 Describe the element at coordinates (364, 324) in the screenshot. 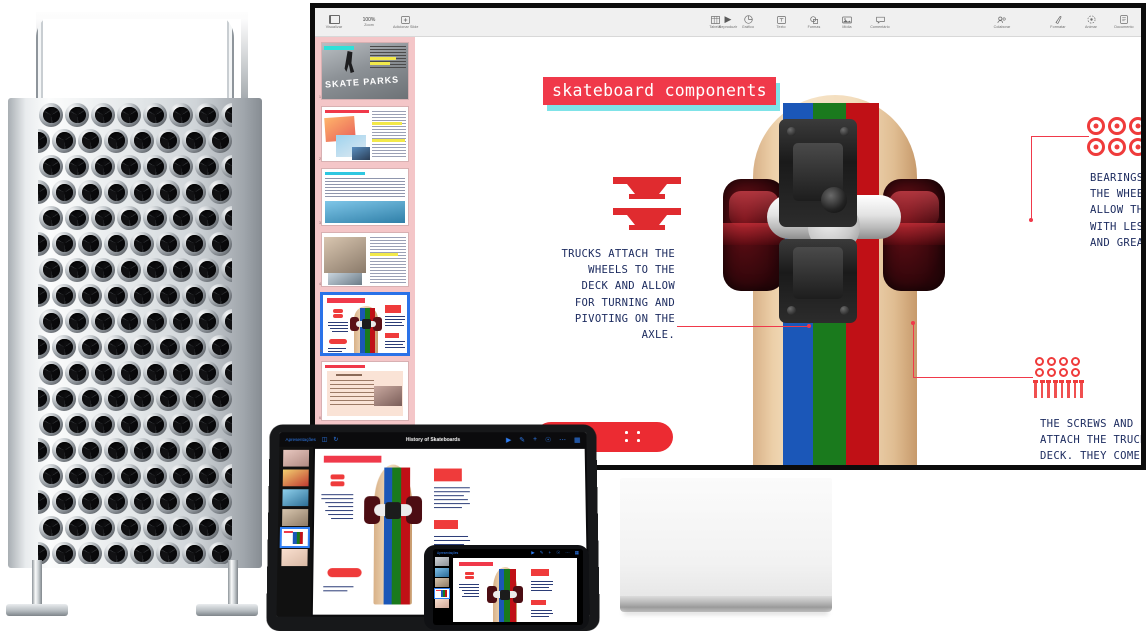

I see `slide-thumbnail-5: 5` at that location.